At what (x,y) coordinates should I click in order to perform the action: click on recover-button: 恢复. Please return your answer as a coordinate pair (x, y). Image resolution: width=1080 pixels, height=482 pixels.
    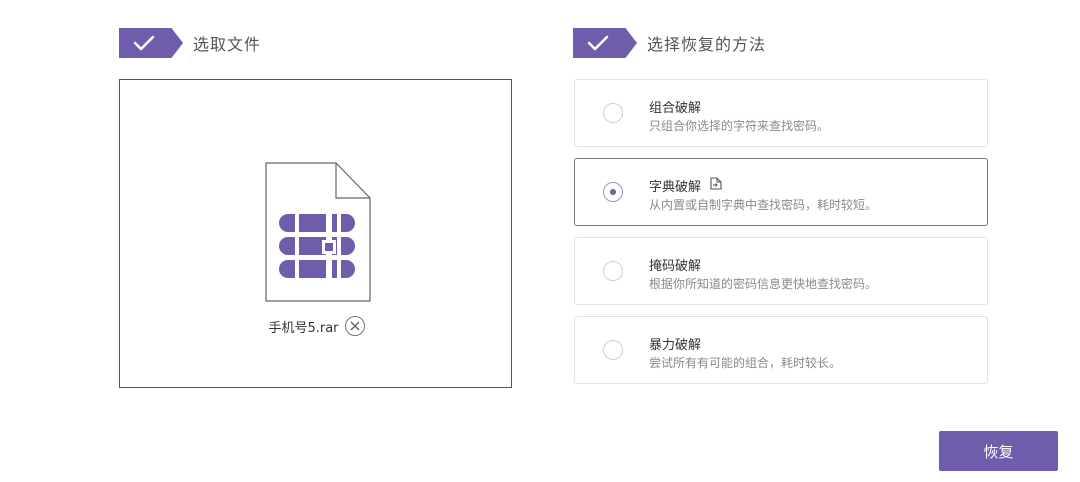
    Looking at the image, I should click on (998, 451).